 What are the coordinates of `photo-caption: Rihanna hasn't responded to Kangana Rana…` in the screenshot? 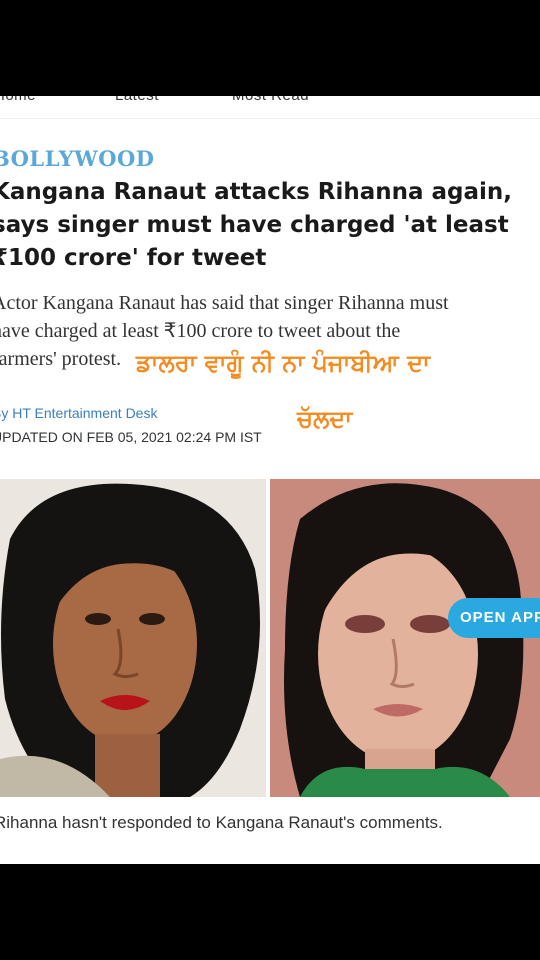 It's located at (221, 822).